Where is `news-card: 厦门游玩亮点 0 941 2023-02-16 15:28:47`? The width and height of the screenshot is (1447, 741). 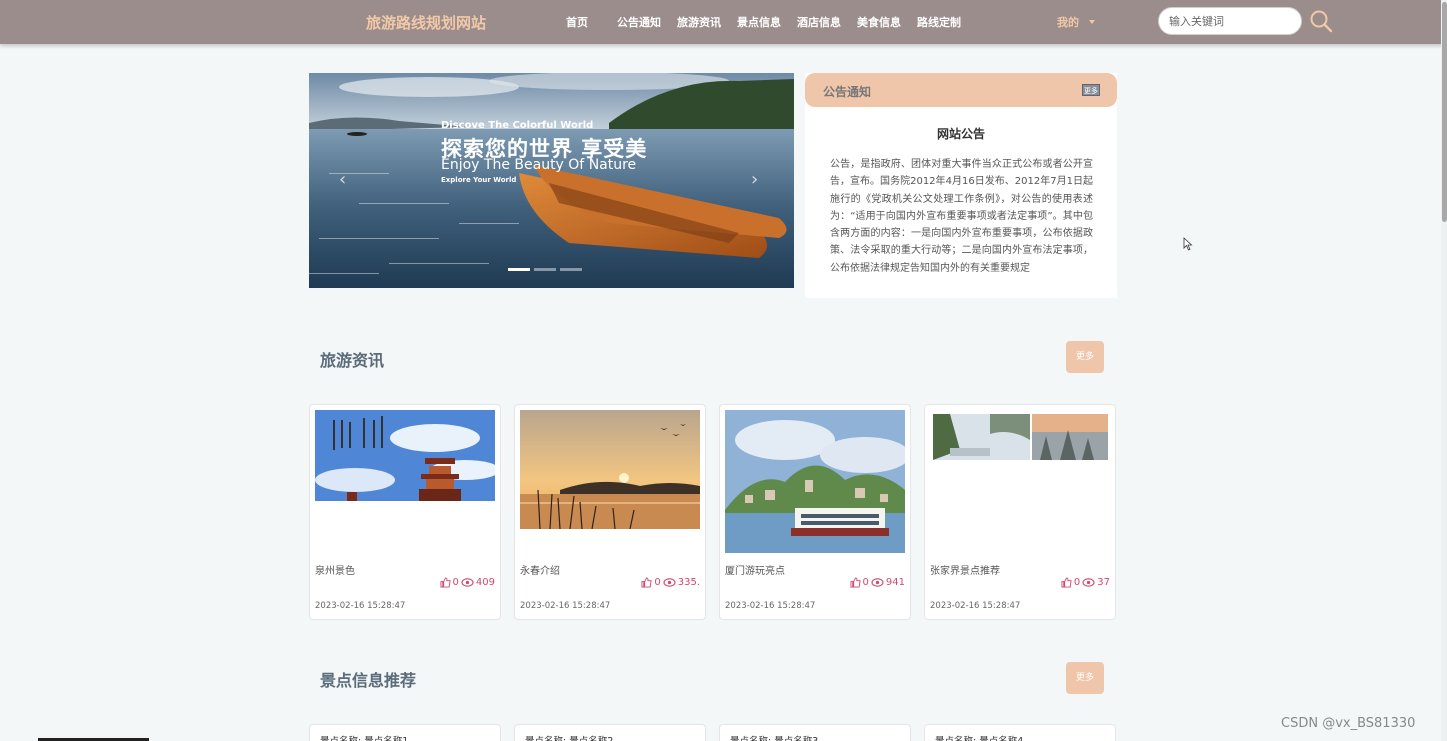
news-card: 厦门游玩亮点 0 941 2023-02-16 15:28:47 is located at coordinates (815, 512).